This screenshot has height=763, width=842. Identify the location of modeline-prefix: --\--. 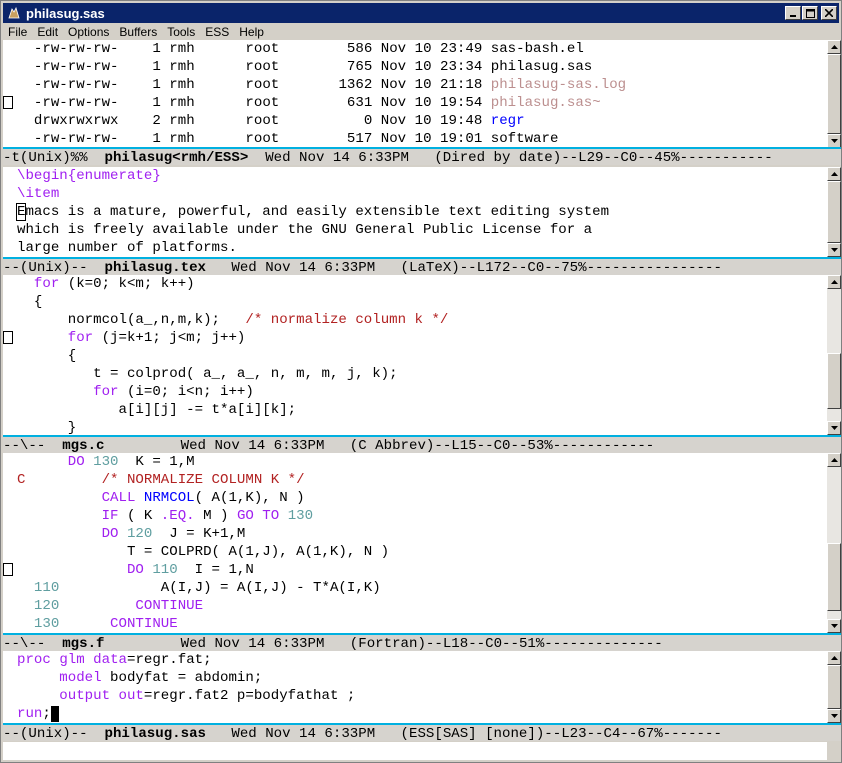
(33, 644).